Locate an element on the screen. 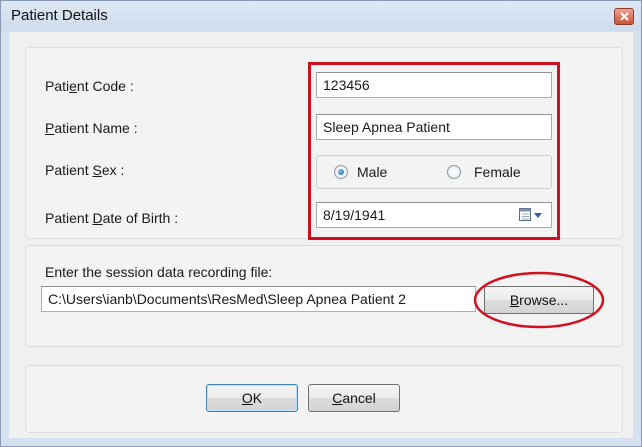 This screenshot has height=447, width=642. highlight-ellipse is located at coordinates (539, 300).